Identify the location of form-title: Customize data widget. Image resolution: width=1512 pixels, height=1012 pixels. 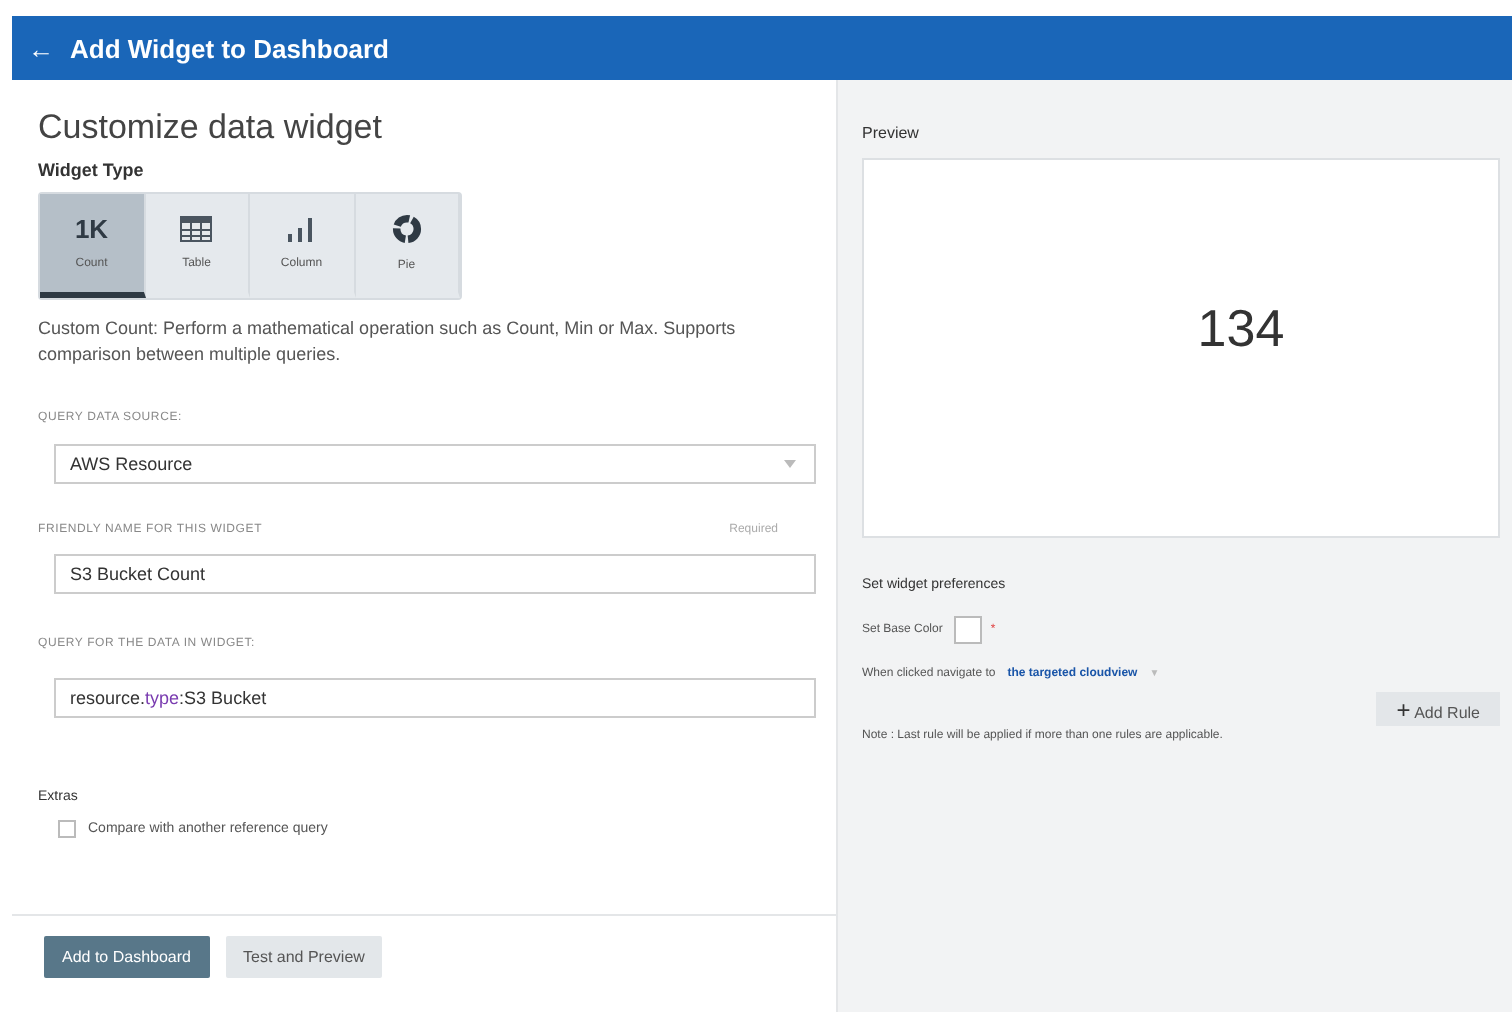
(211, 128).